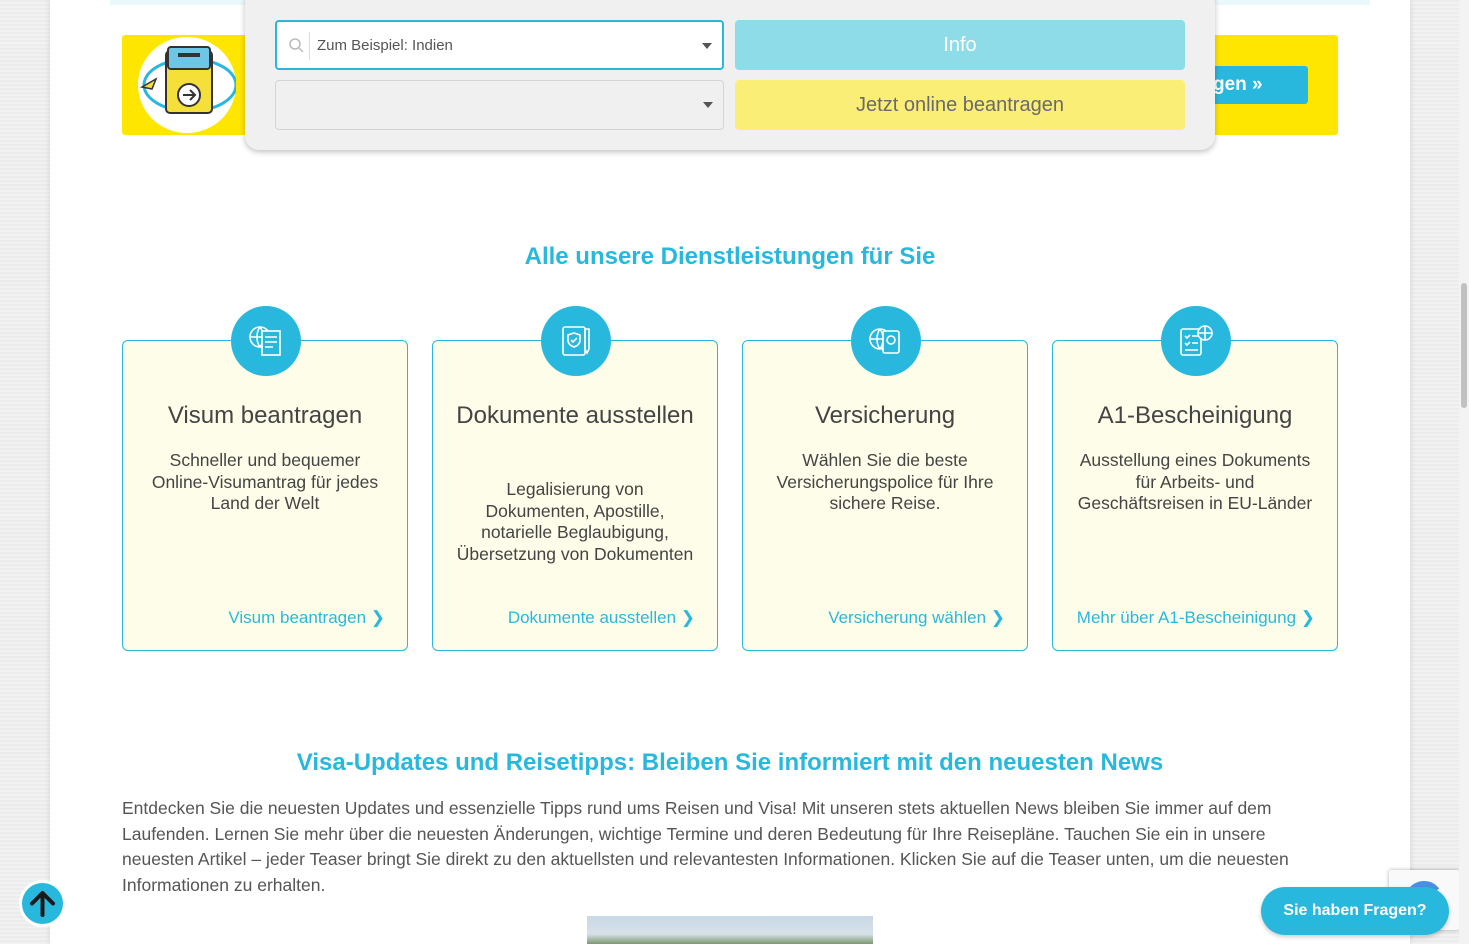 The height and width of the screenshot is (944, 1469). Describe the element at coordinates (306, 618) in the screenshot. I see `card-link-visa: Visum beantragen ❯` at that location.